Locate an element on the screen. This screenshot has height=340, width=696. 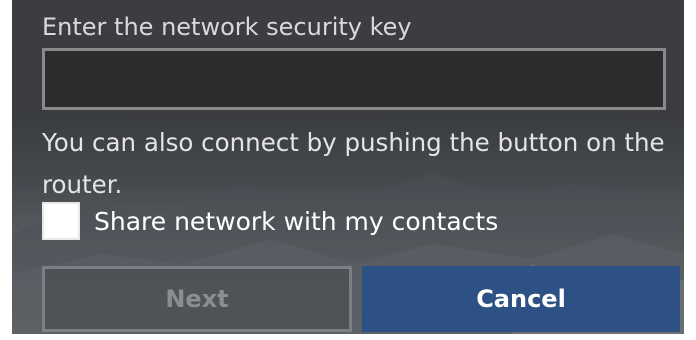
share-network-label: Share network with my contacts is located at coordinates (296, 221).